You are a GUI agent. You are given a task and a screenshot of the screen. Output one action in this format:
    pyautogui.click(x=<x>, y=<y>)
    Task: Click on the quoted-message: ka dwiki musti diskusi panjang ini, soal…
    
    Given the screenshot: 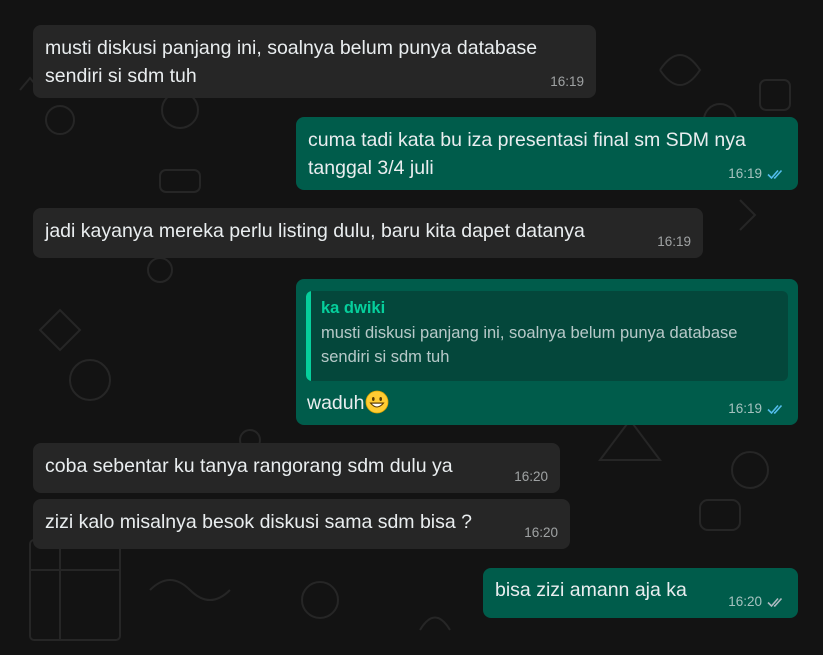 What is the action you would take?
    pyautogui.click(x=547, y=336)
    